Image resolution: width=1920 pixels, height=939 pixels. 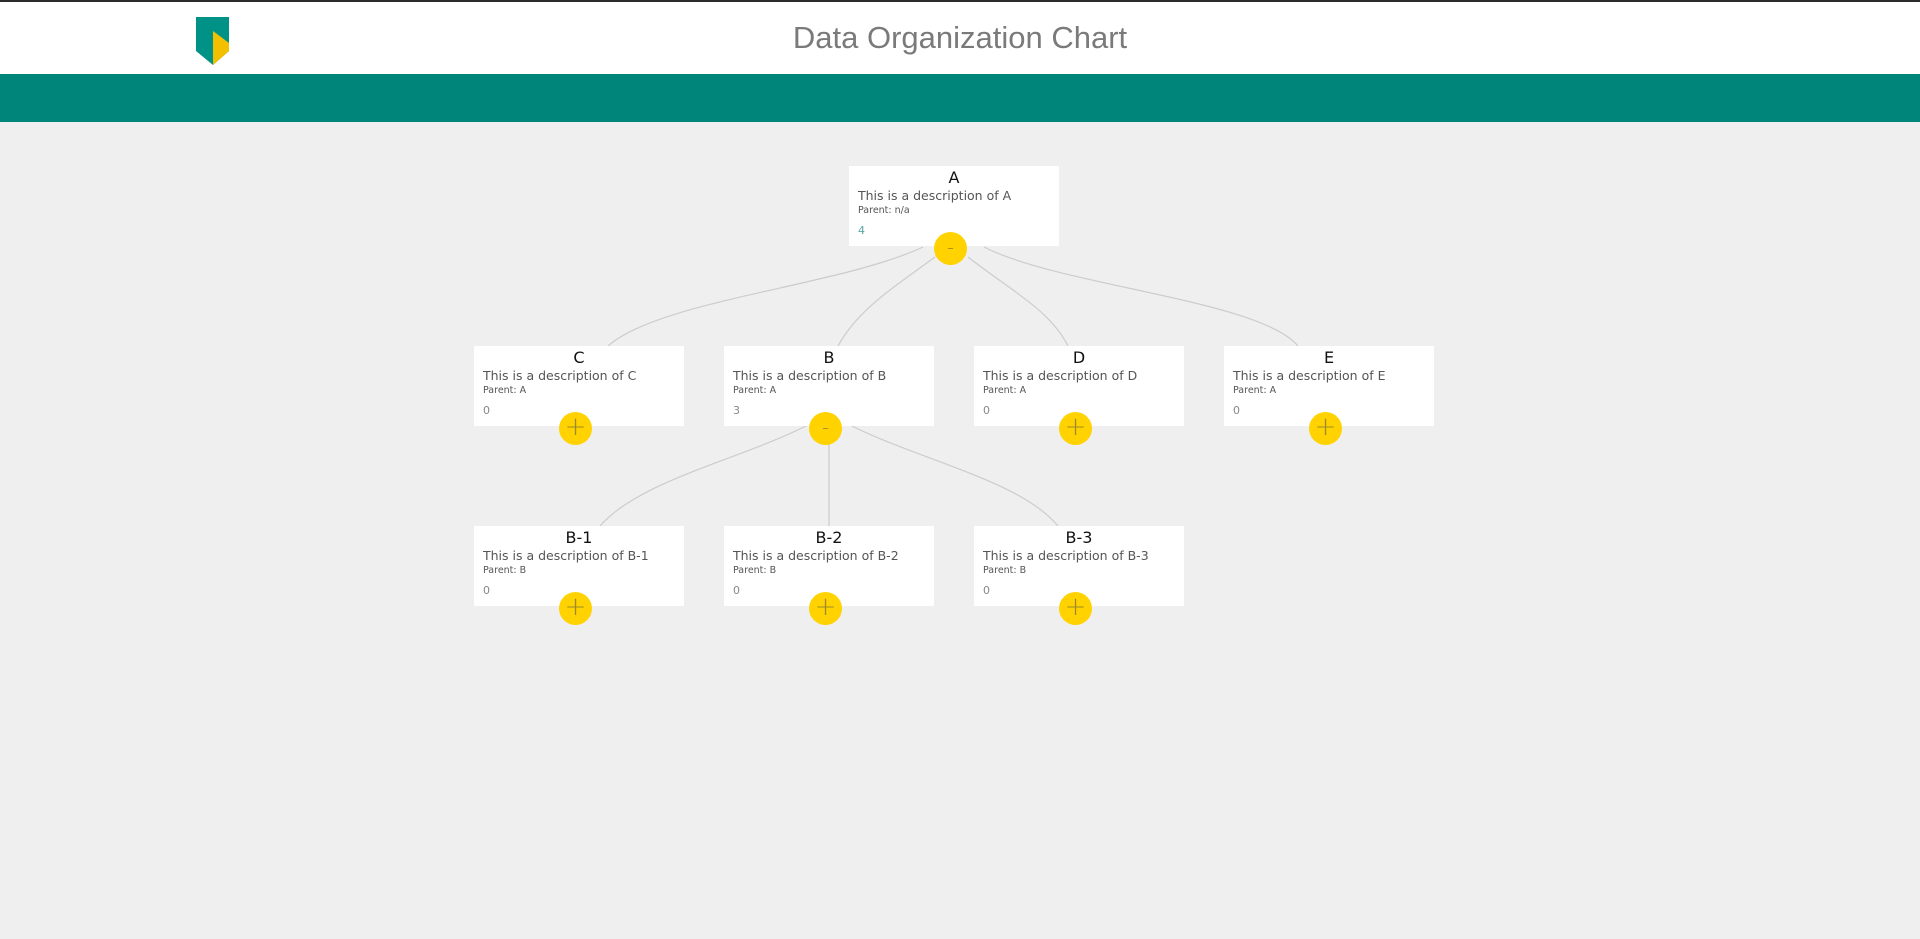 What do you see at coordinates (810, 375) in the screenshot?
I see `node-description: This is a description of B` at bounding box center [810, 375].